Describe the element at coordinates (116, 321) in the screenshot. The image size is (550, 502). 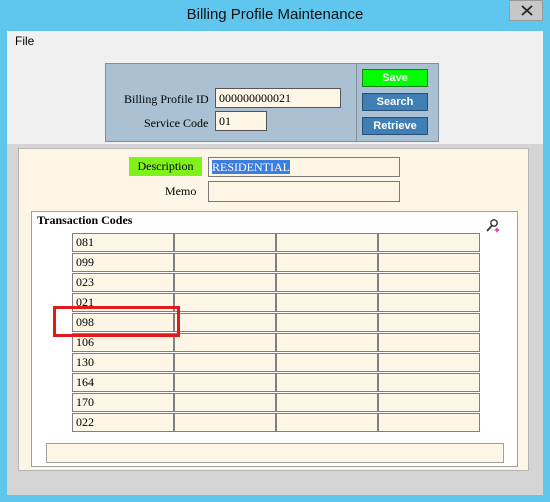
I see `highlight-box` at that location.